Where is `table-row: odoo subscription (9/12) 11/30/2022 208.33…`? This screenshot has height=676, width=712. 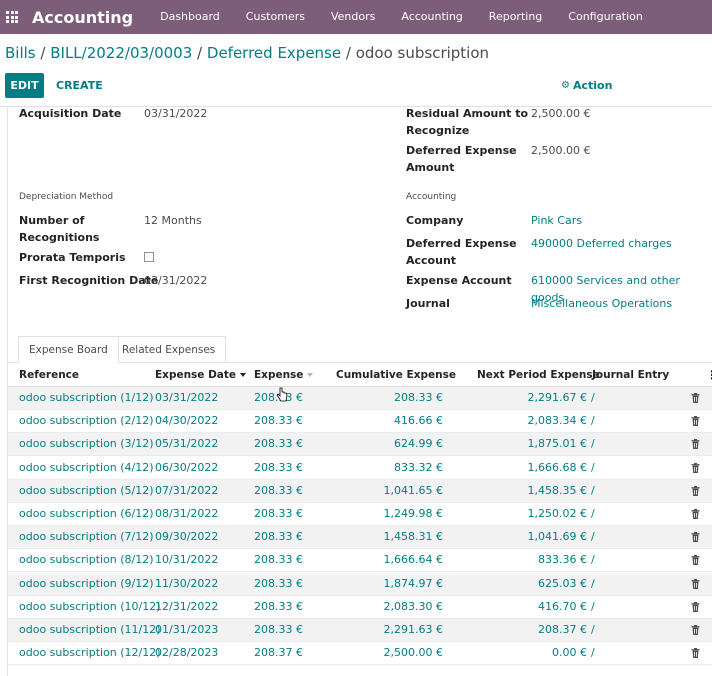
table-row: odoo subscription (9/12) 11/30/2022 208.33… is located at coordinates (360, 584).